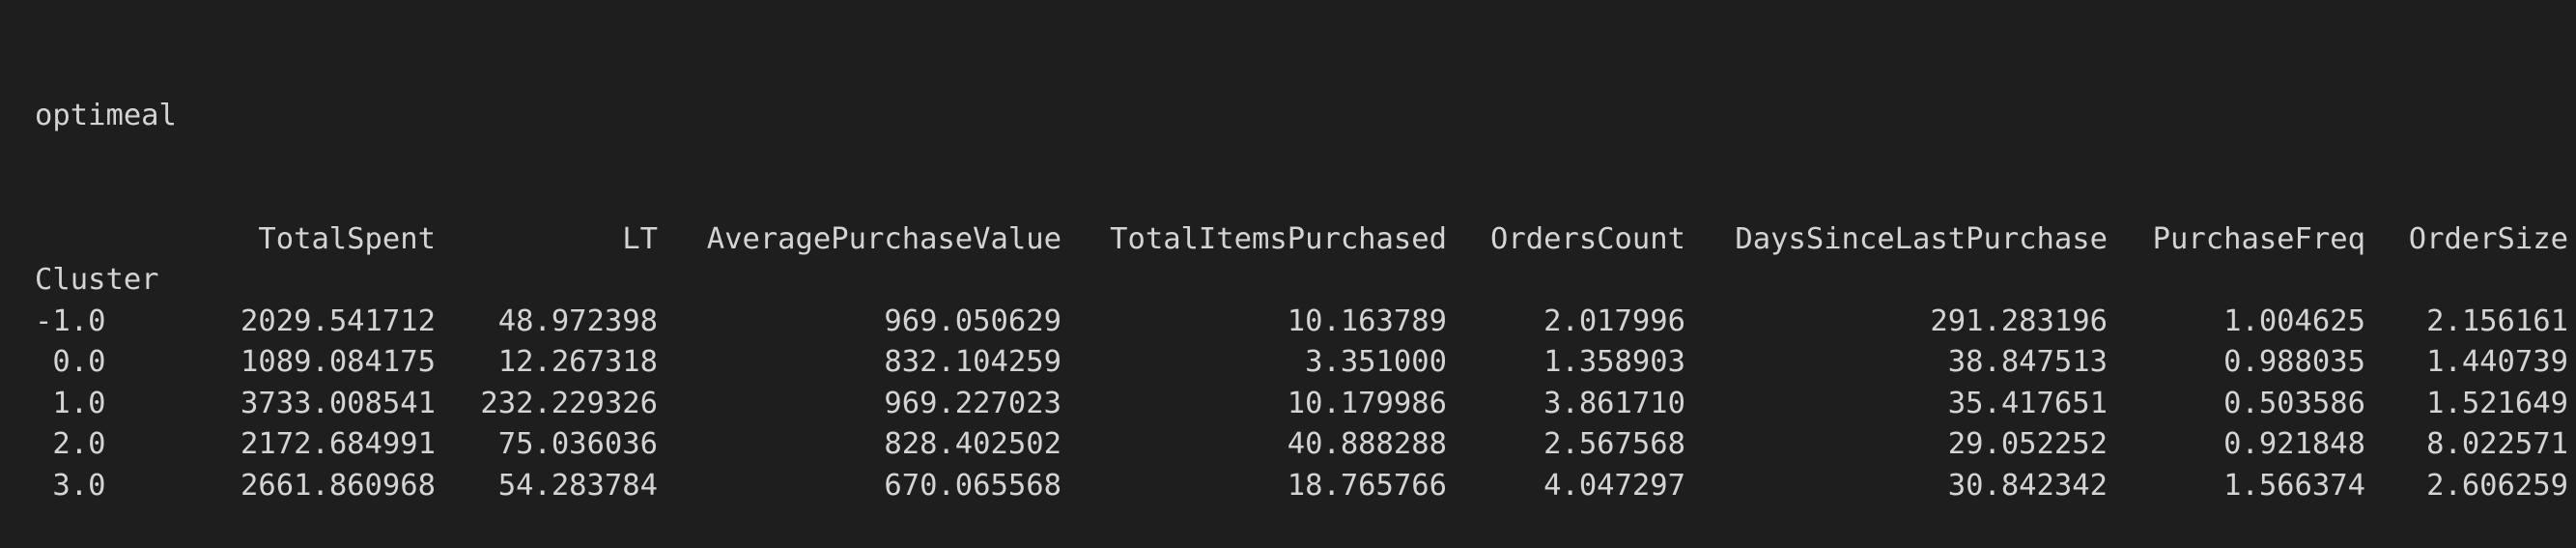  Describe the element at coordinates (577, 444) in the screenshot. I see `table-cell: 75.036036` at that location.